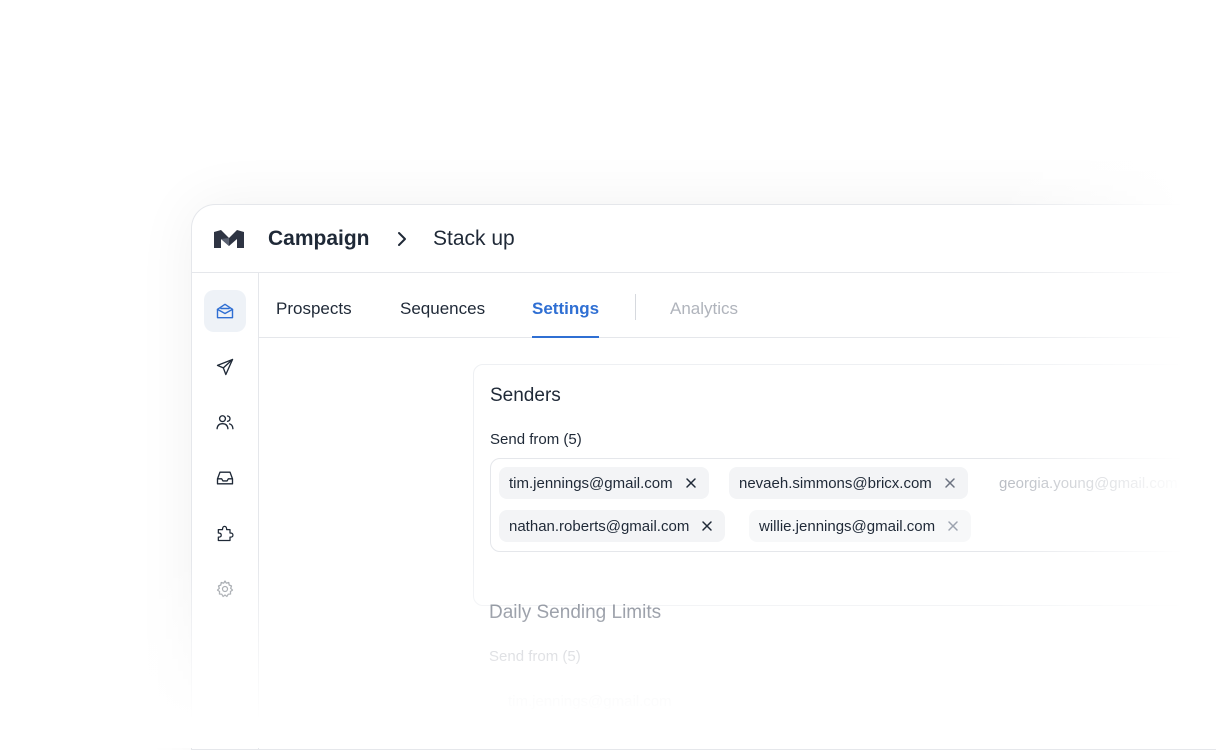  What do you see at coordinates (319, 239) in the screenshot?
I see `breadcrumb-campaign: Campaign` at bounding box center [319, 239].